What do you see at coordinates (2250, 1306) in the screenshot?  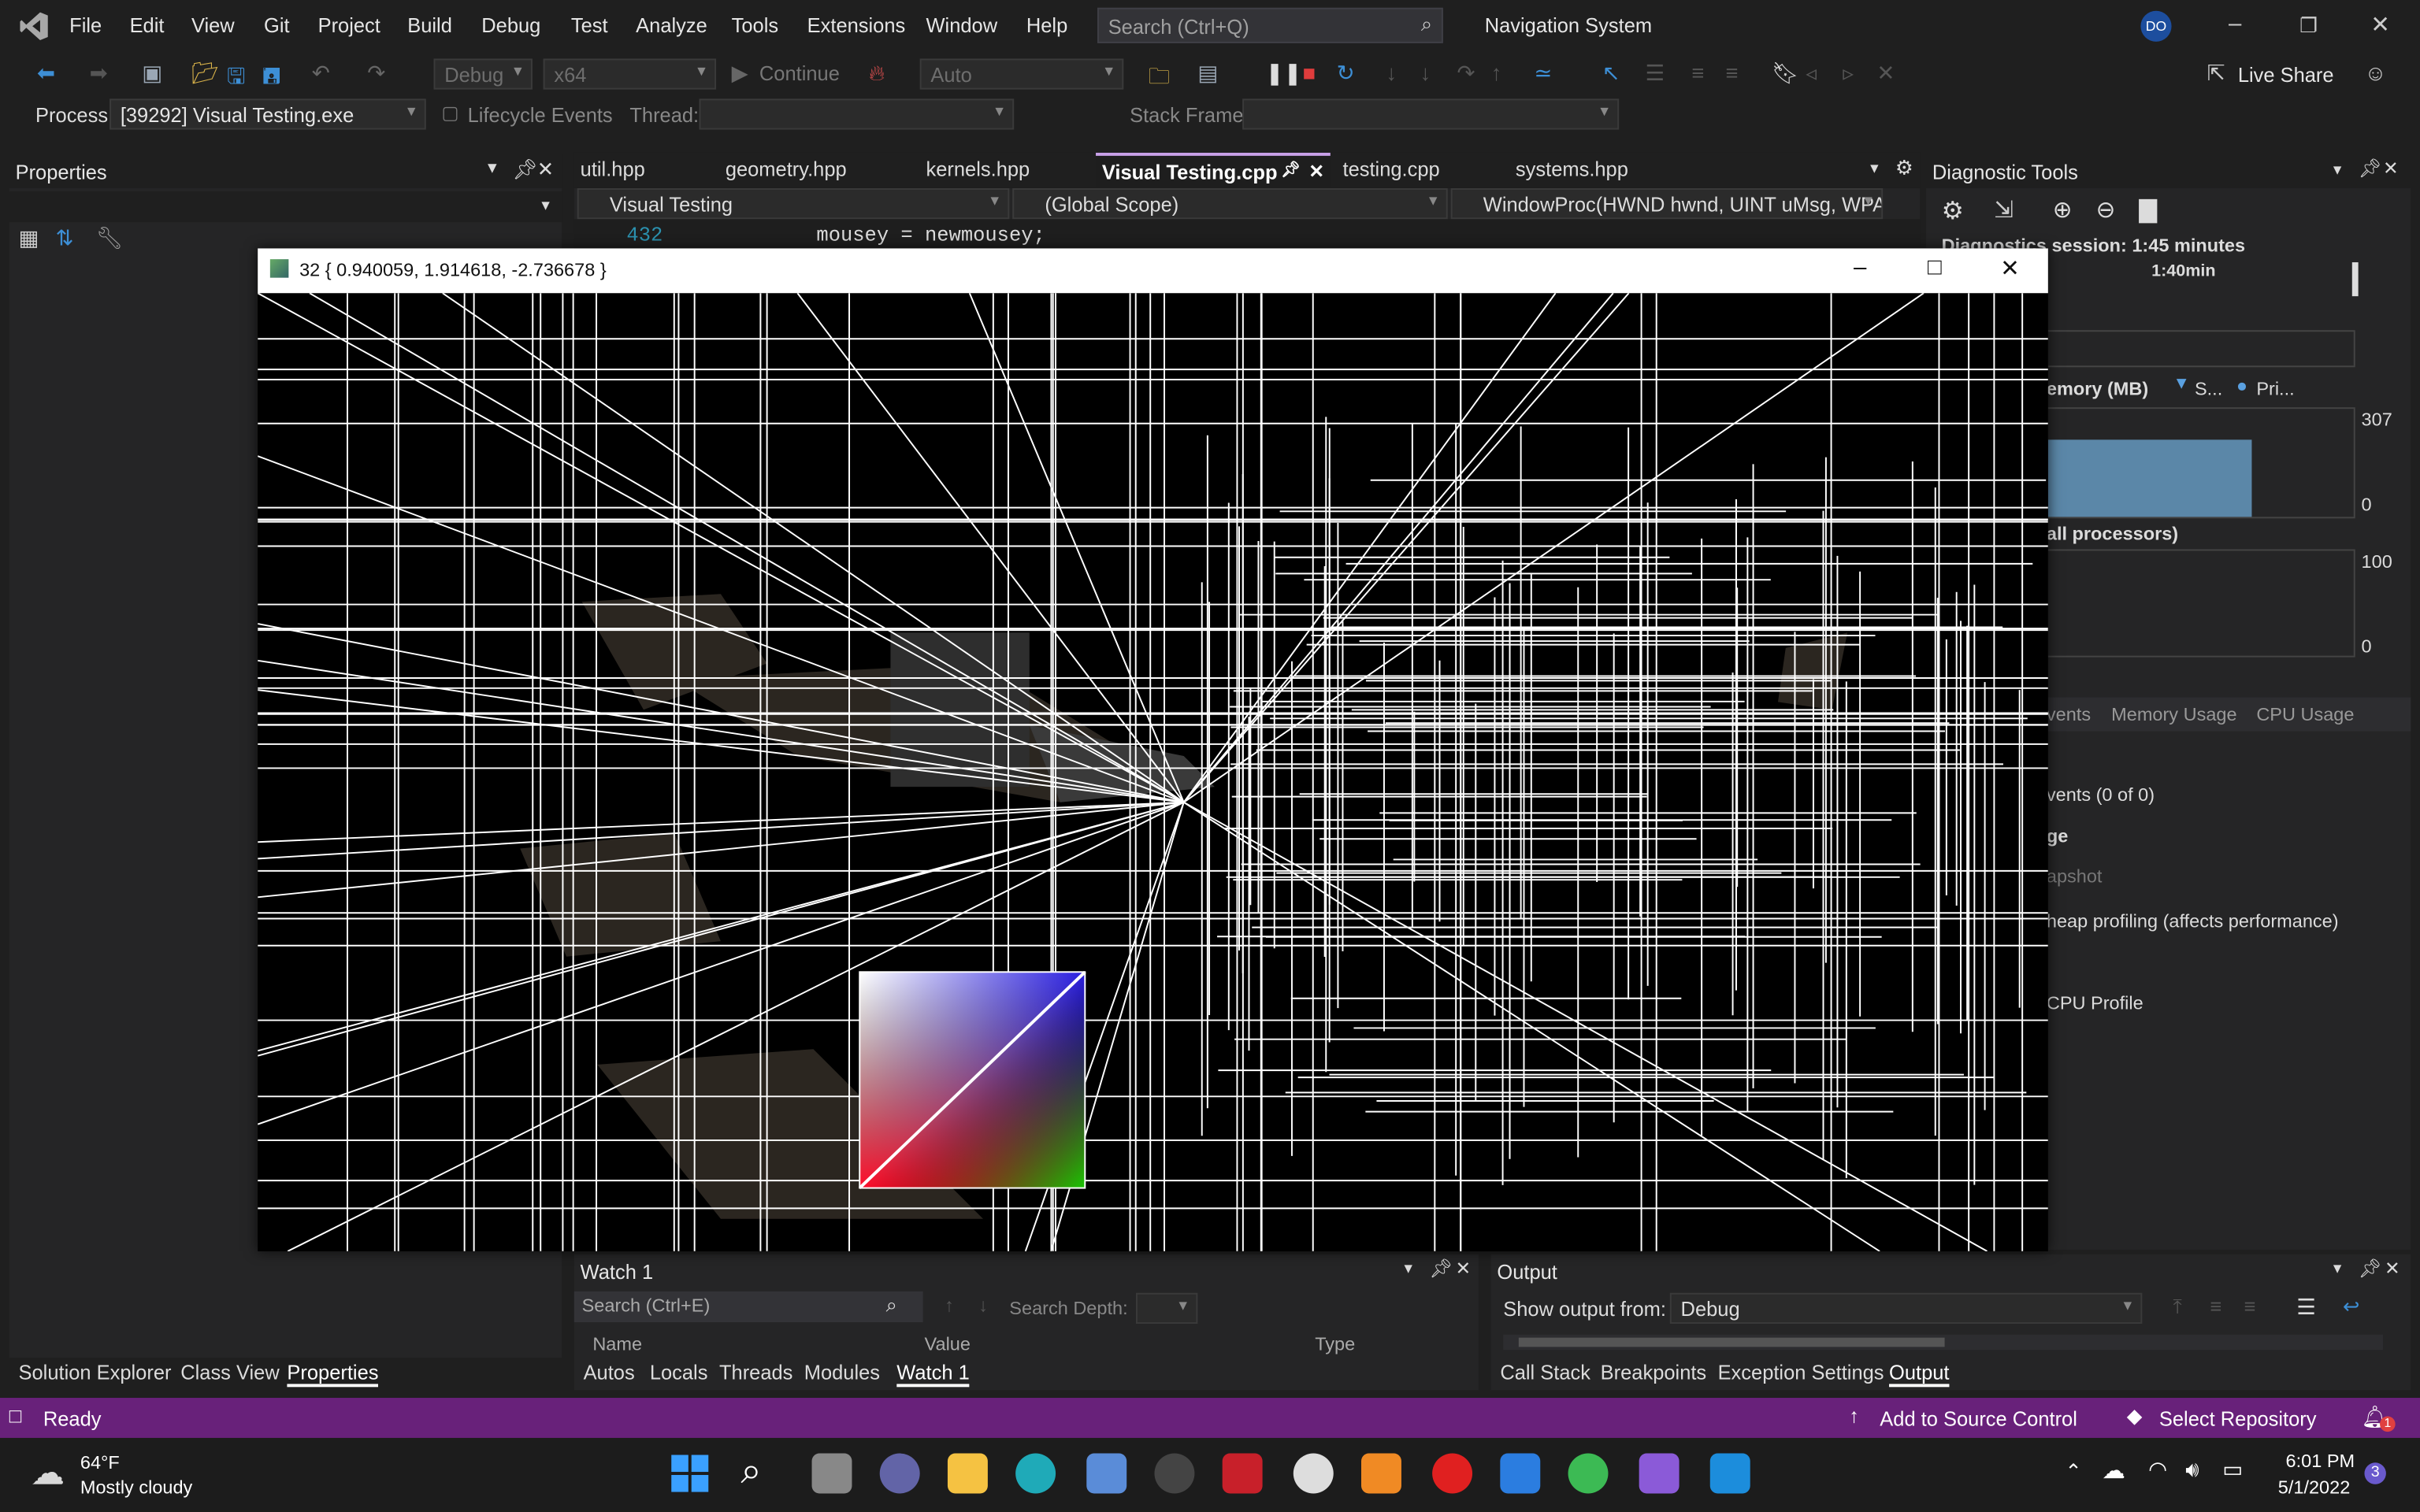 I see `next-message-icon: ≡` at bounding box center [2250, 1306].